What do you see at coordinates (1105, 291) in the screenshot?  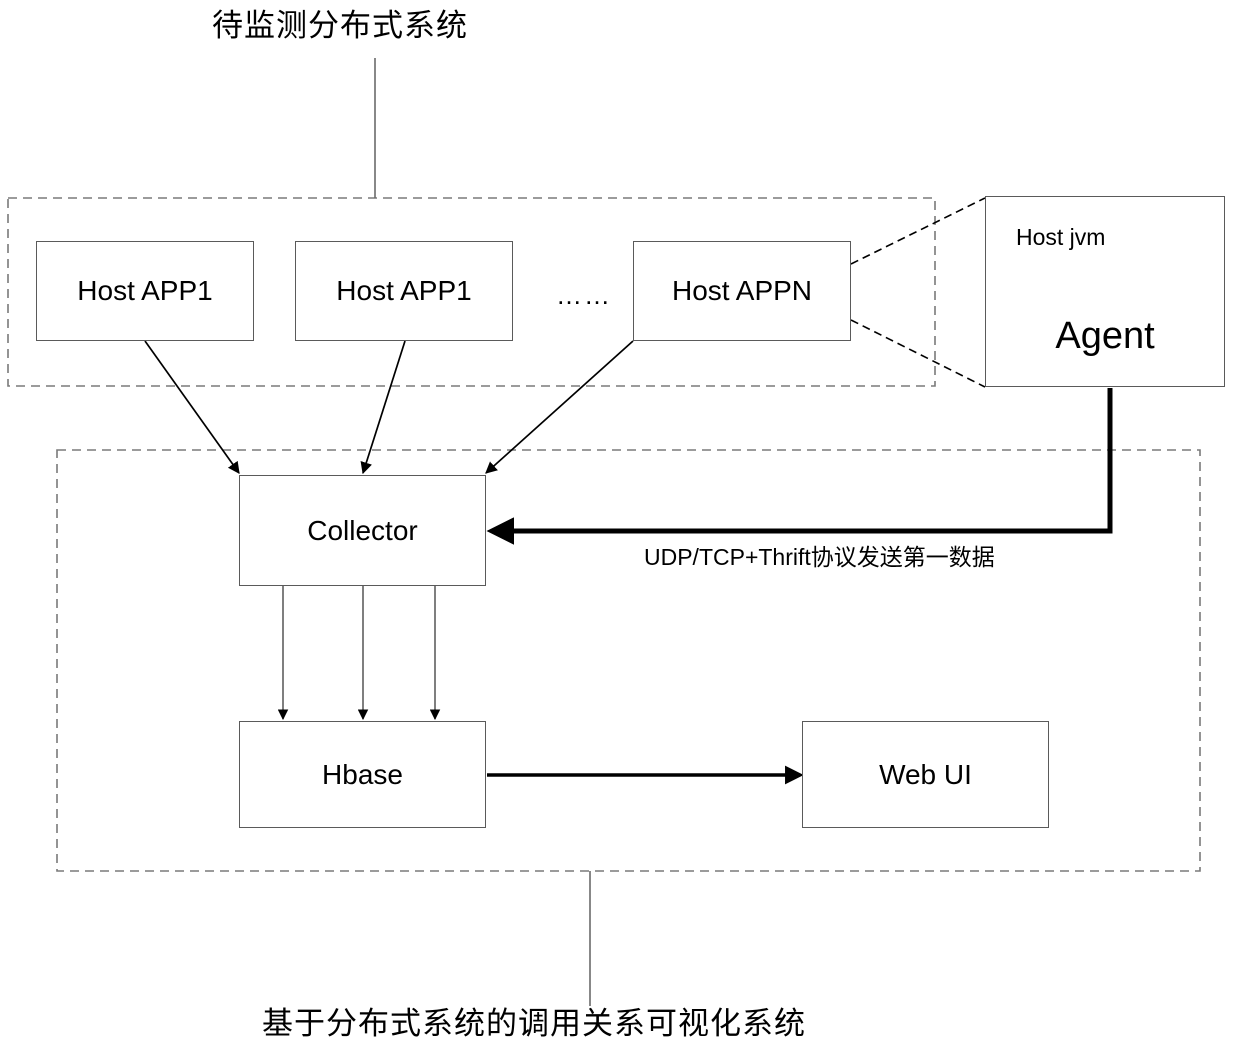 I see `node-agent-host-jvm: Host jvm Agent` at bounding box center [1105, 291].